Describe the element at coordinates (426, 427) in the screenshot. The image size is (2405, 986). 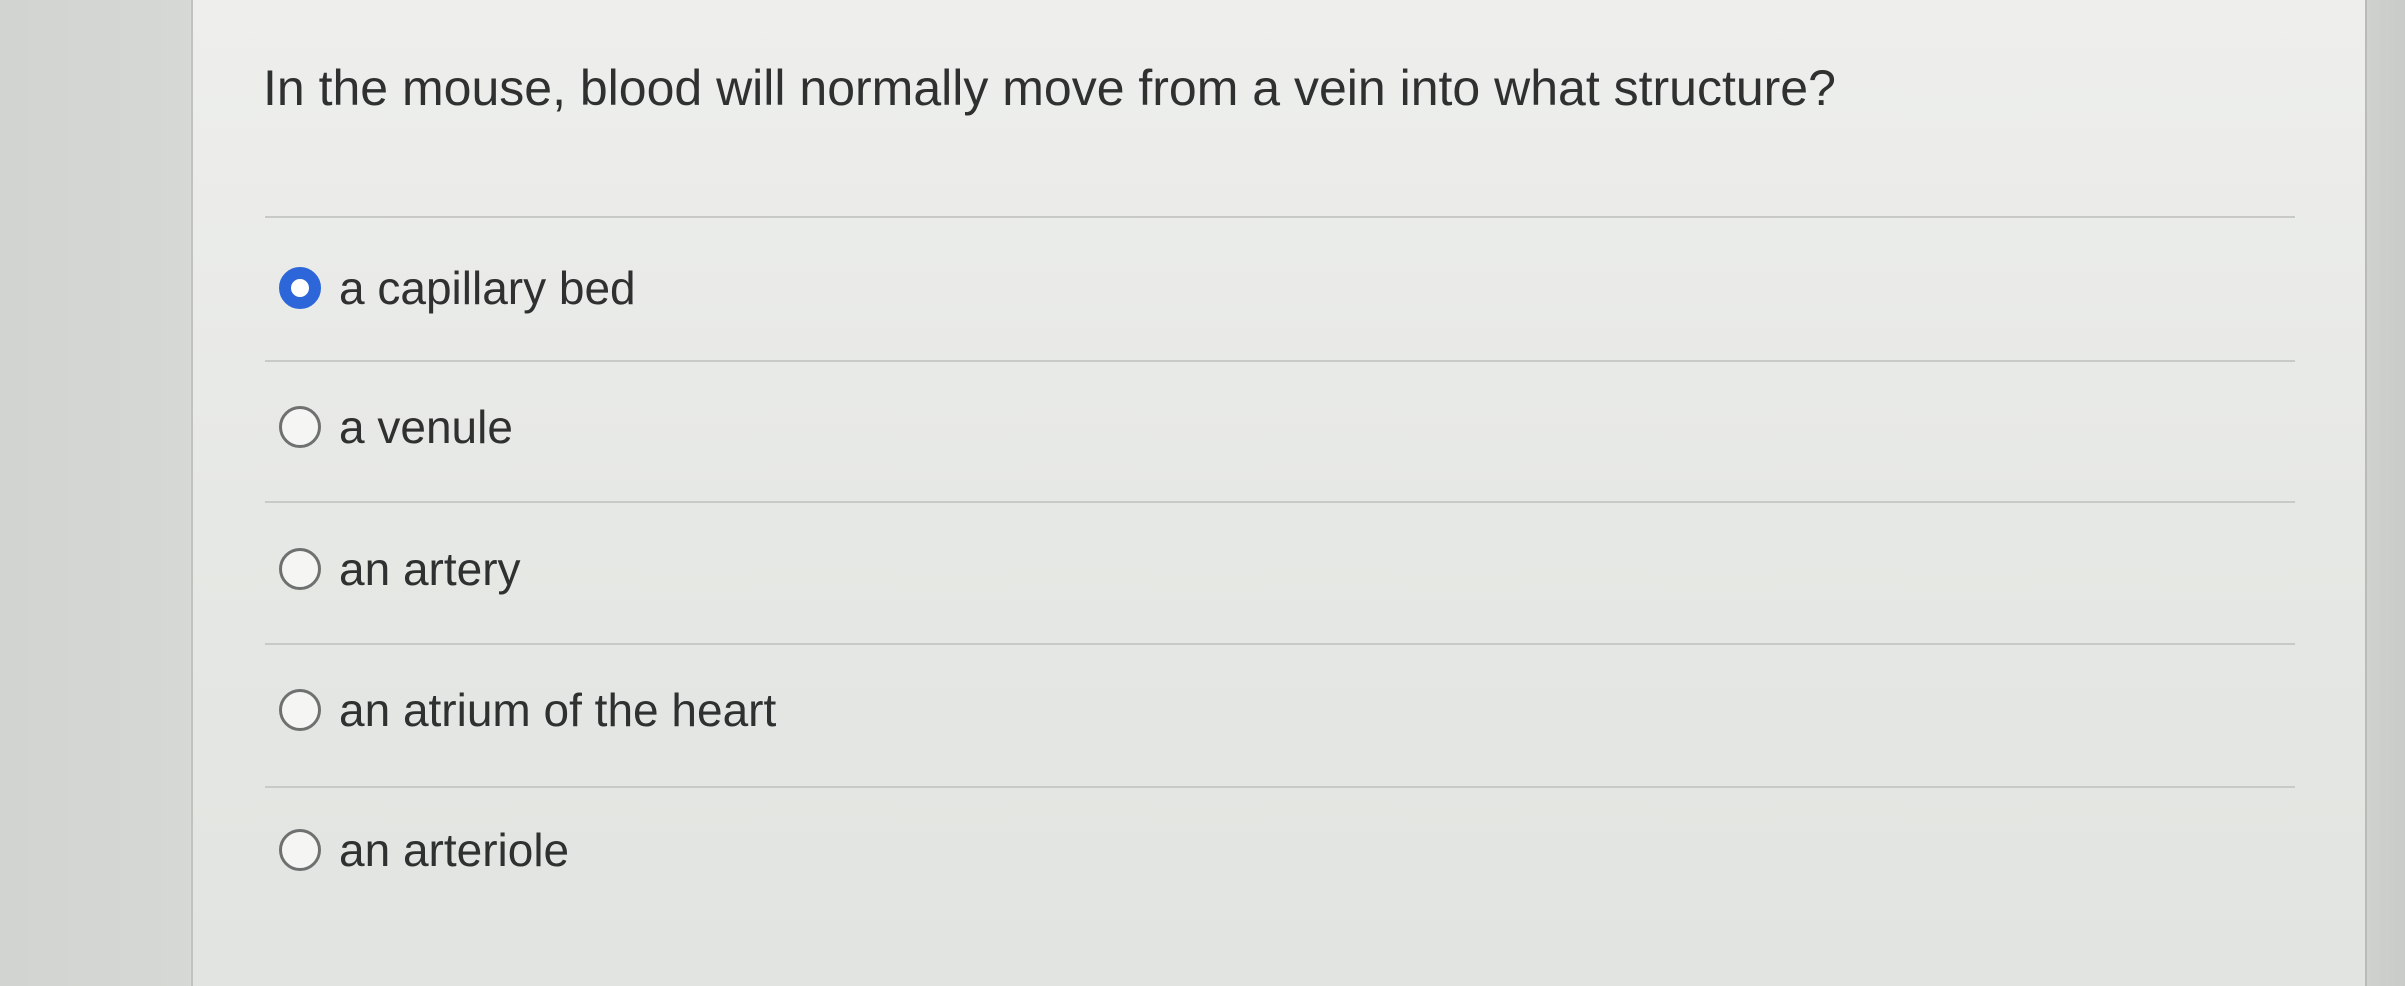
I see `answer-label: a venule` at that location.